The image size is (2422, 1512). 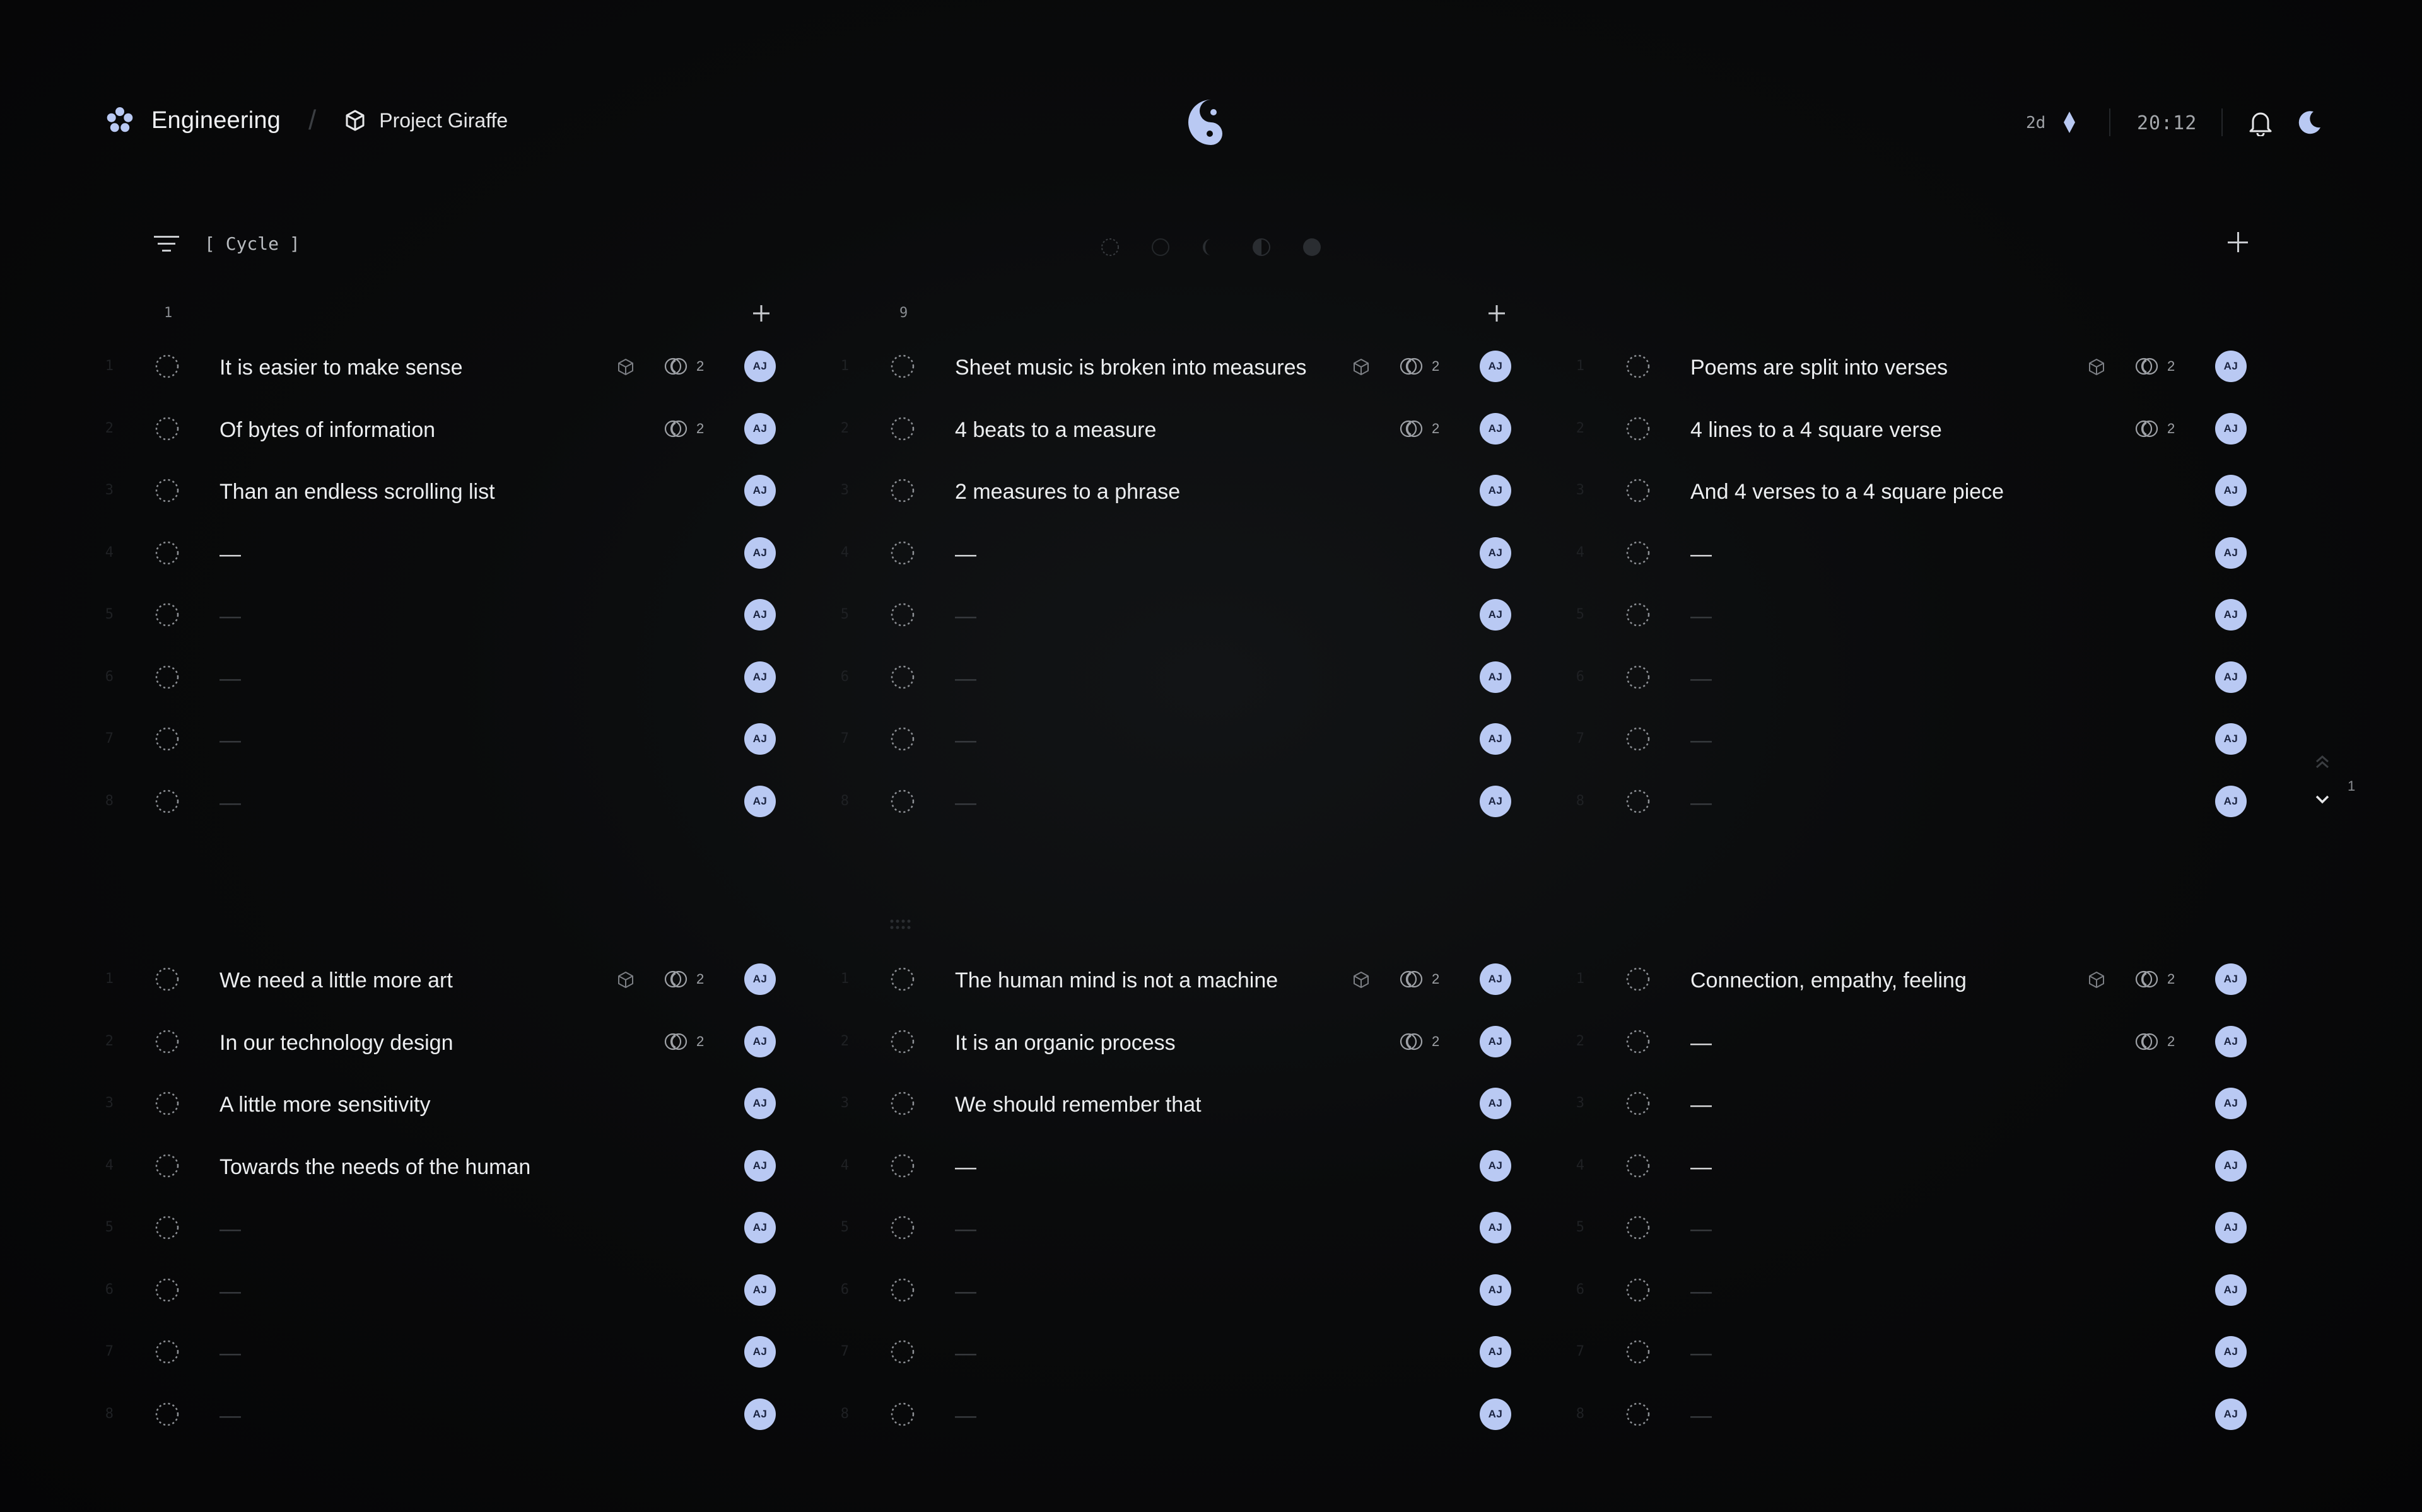 I want to click on issue-row: 3 A little more sensitivity AJ, so click(x=460, y=1107).